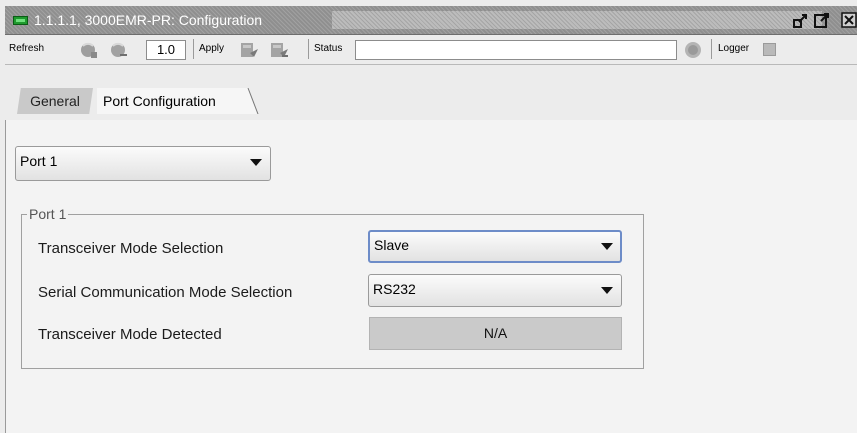  Describe the element at coordinates (148, 20) in the screenshot. I see `window-title: 1.1.1.1, 3000EMR-PR: Configuration` at that location.